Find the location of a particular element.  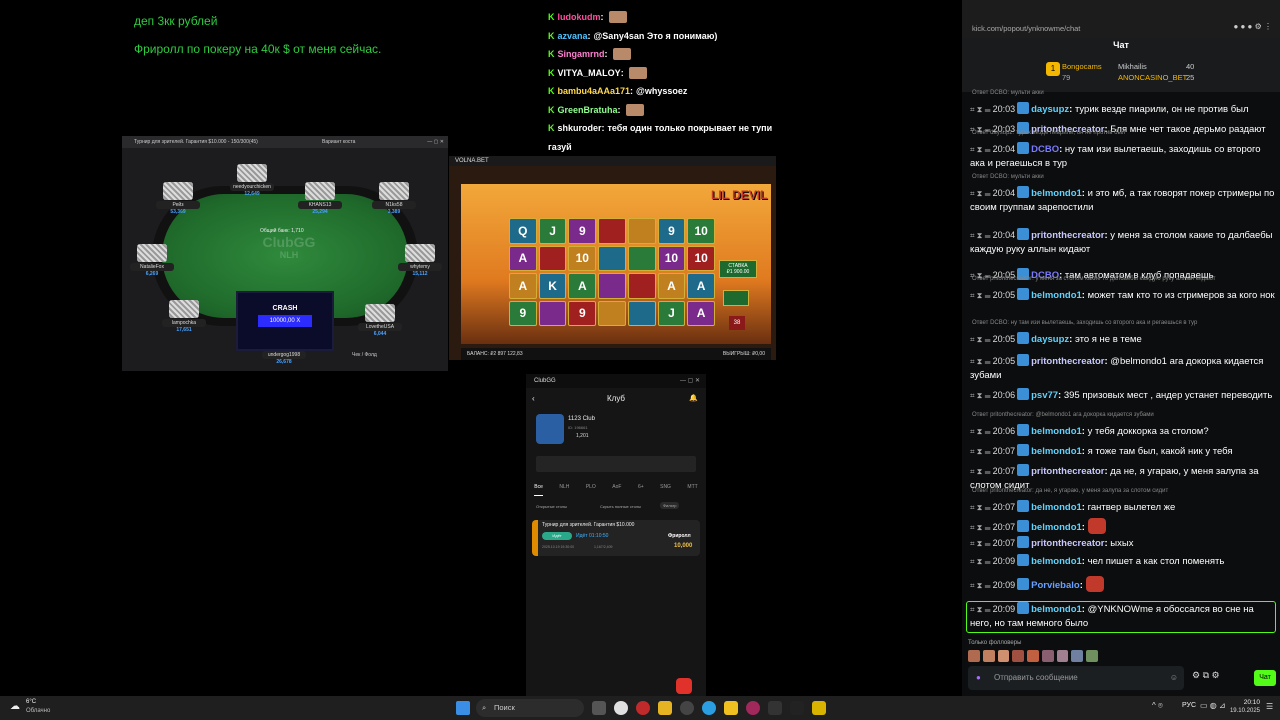

task-view-icon is located at coordinates (599, 708).